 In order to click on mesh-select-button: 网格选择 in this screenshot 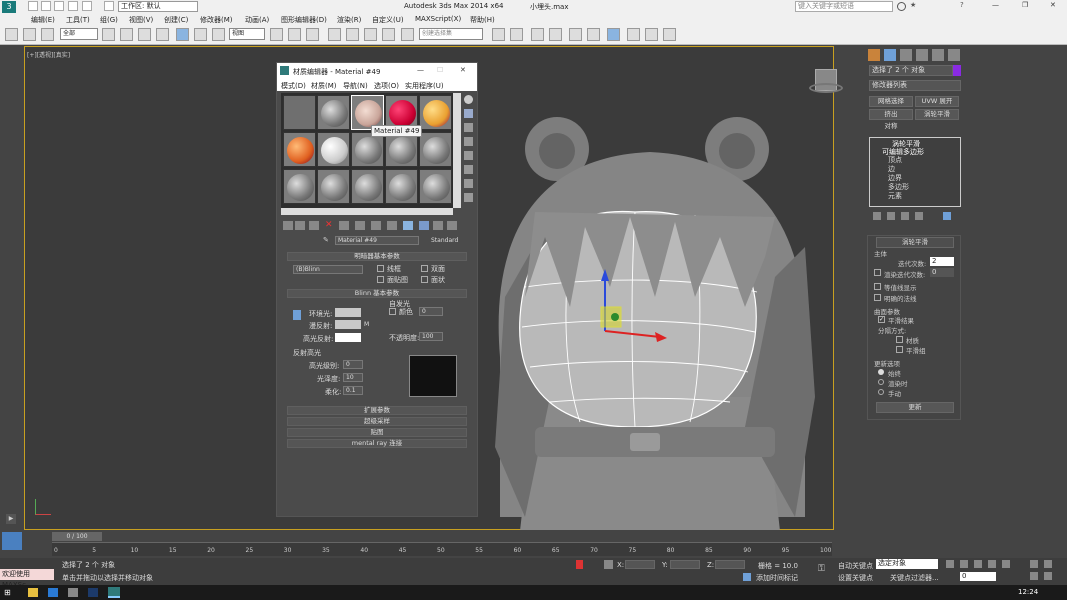, I will do `click(891, 101)`.